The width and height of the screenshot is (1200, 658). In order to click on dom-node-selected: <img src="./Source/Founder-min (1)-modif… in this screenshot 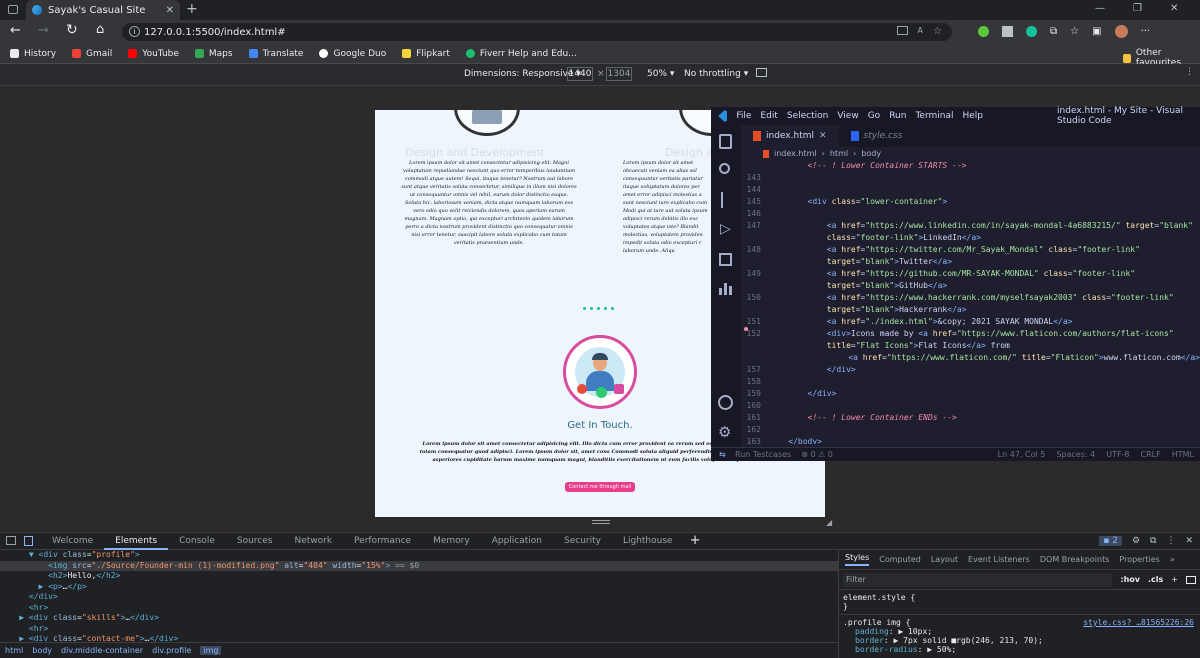, I will do `click(419, 565)`.